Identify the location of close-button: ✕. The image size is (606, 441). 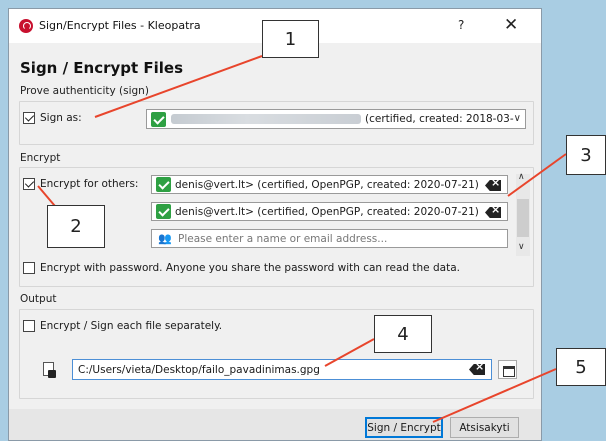
(511, 25).